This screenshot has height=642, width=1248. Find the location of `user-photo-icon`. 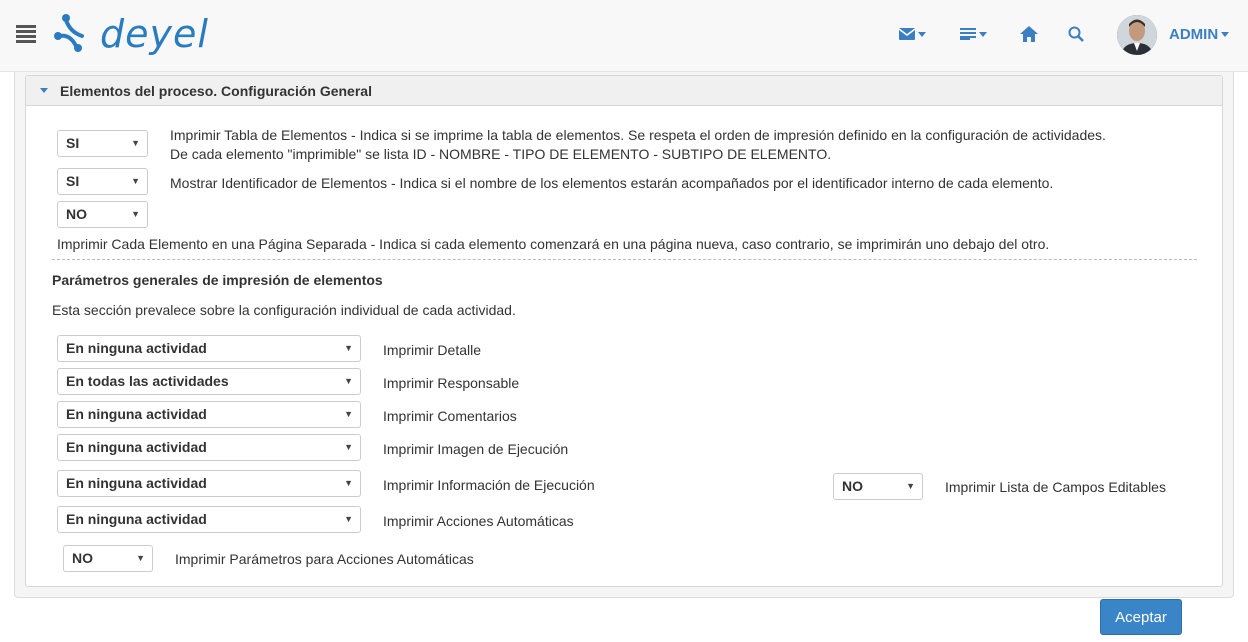

user-photo-icon is located at coordinates (1137, 35).